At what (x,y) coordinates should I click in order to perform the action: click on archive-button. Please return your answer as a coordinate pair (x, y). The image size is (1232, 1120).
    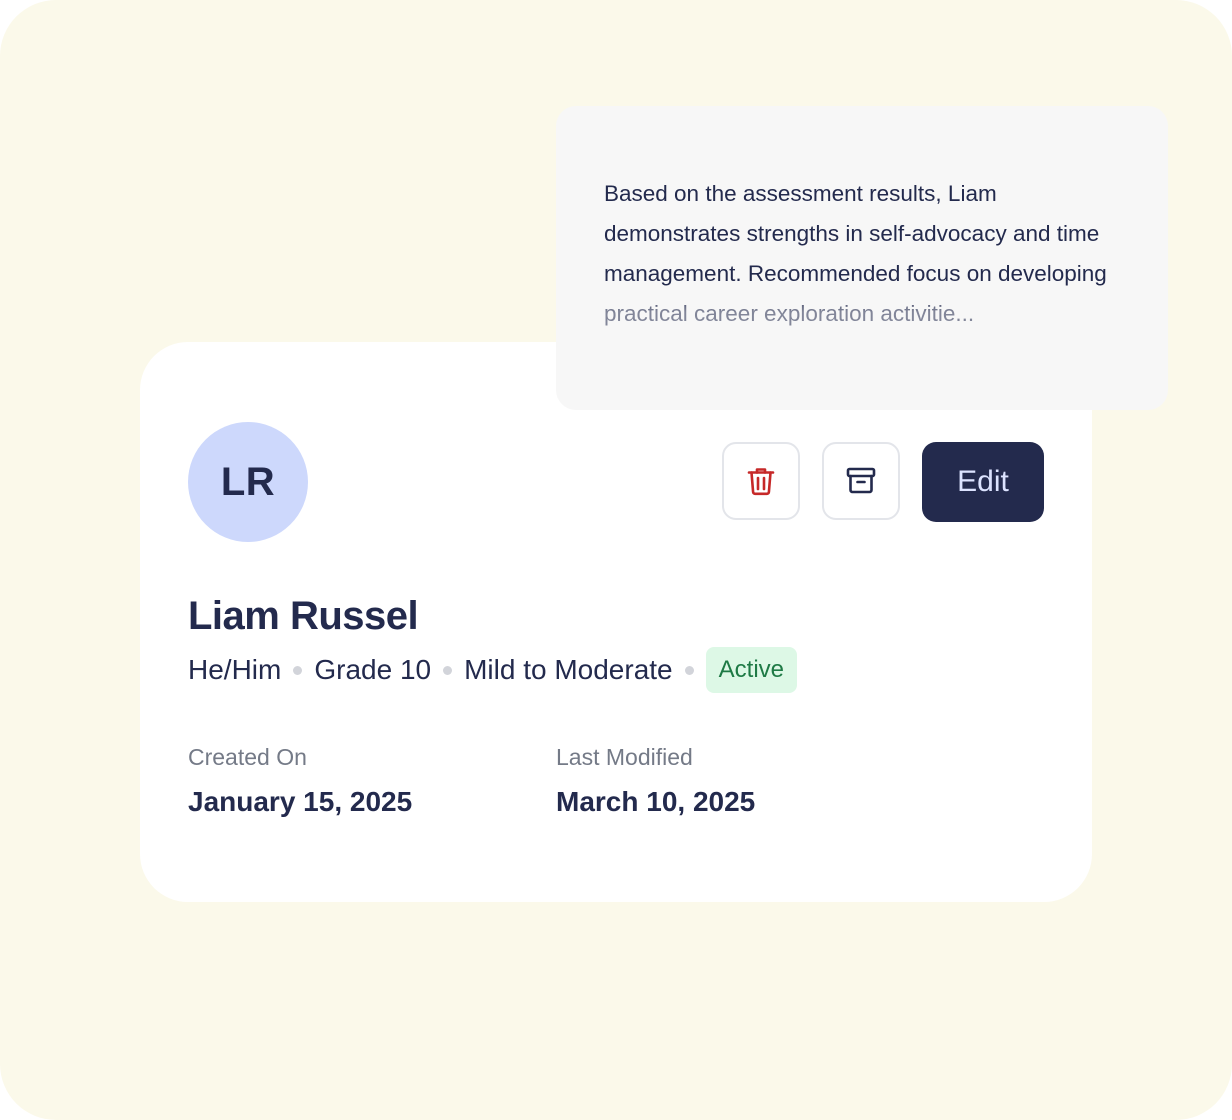
    Looking at the image, I should click on (861, 481).